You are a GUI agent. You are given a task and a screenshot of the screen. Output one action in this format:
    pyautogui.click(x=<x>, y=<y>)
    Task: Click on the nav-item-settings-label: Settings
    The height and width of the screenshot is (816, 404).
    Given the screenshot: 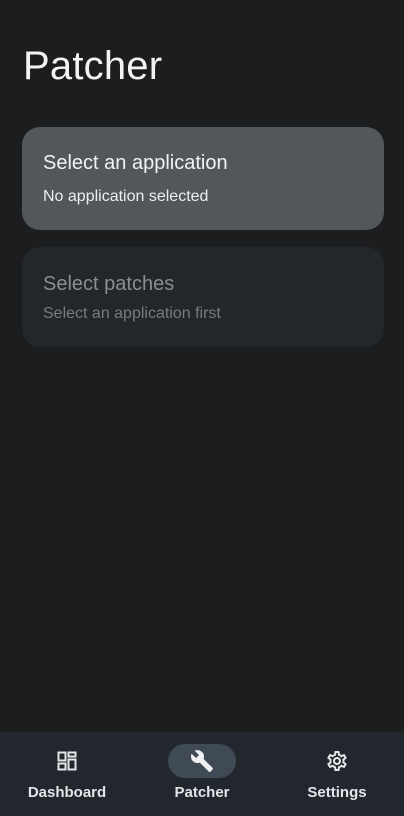 What is the action you would take?
    pyautogui.click(x=337, y=792)
    